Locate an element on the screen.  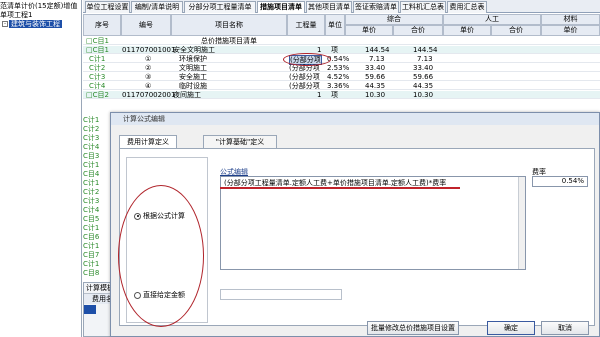
row-total: 7.13 is located at coordinates (425, 59).